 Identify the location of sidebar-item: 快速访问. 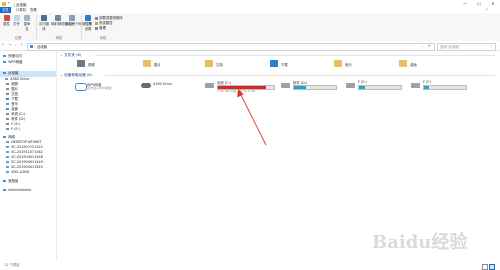
(28, 57).